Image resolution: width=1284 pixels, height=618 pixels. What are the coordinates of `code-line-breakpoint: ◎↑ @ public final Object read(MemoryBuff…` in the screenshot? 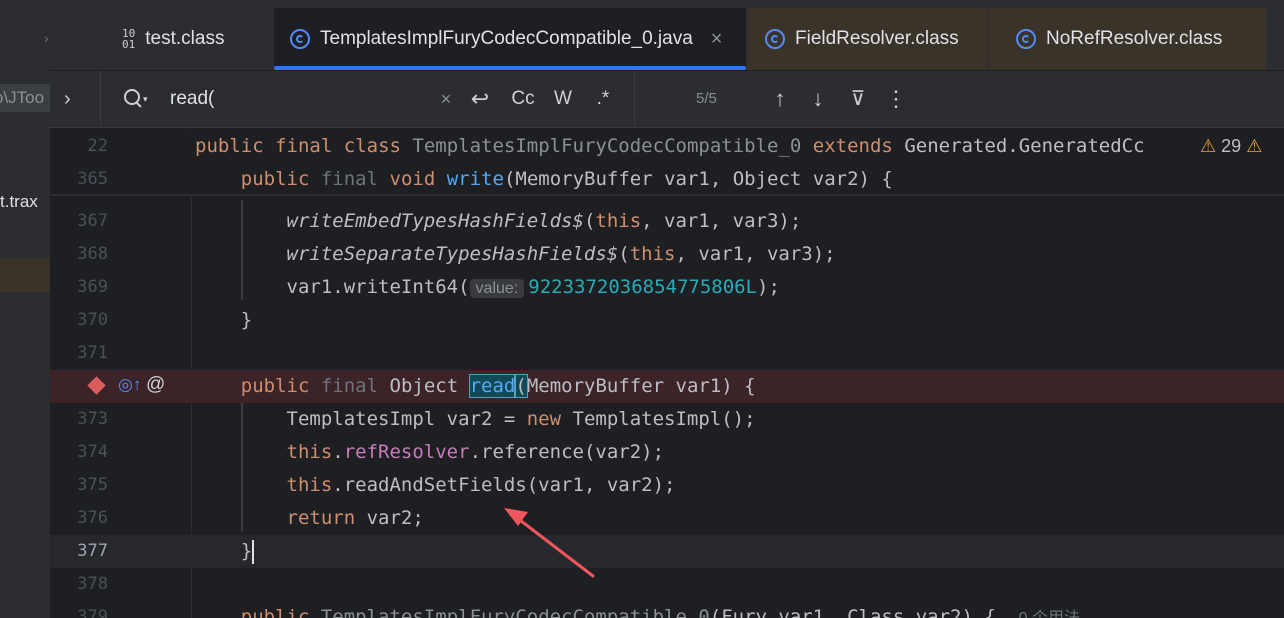 It's located at (667, 386).